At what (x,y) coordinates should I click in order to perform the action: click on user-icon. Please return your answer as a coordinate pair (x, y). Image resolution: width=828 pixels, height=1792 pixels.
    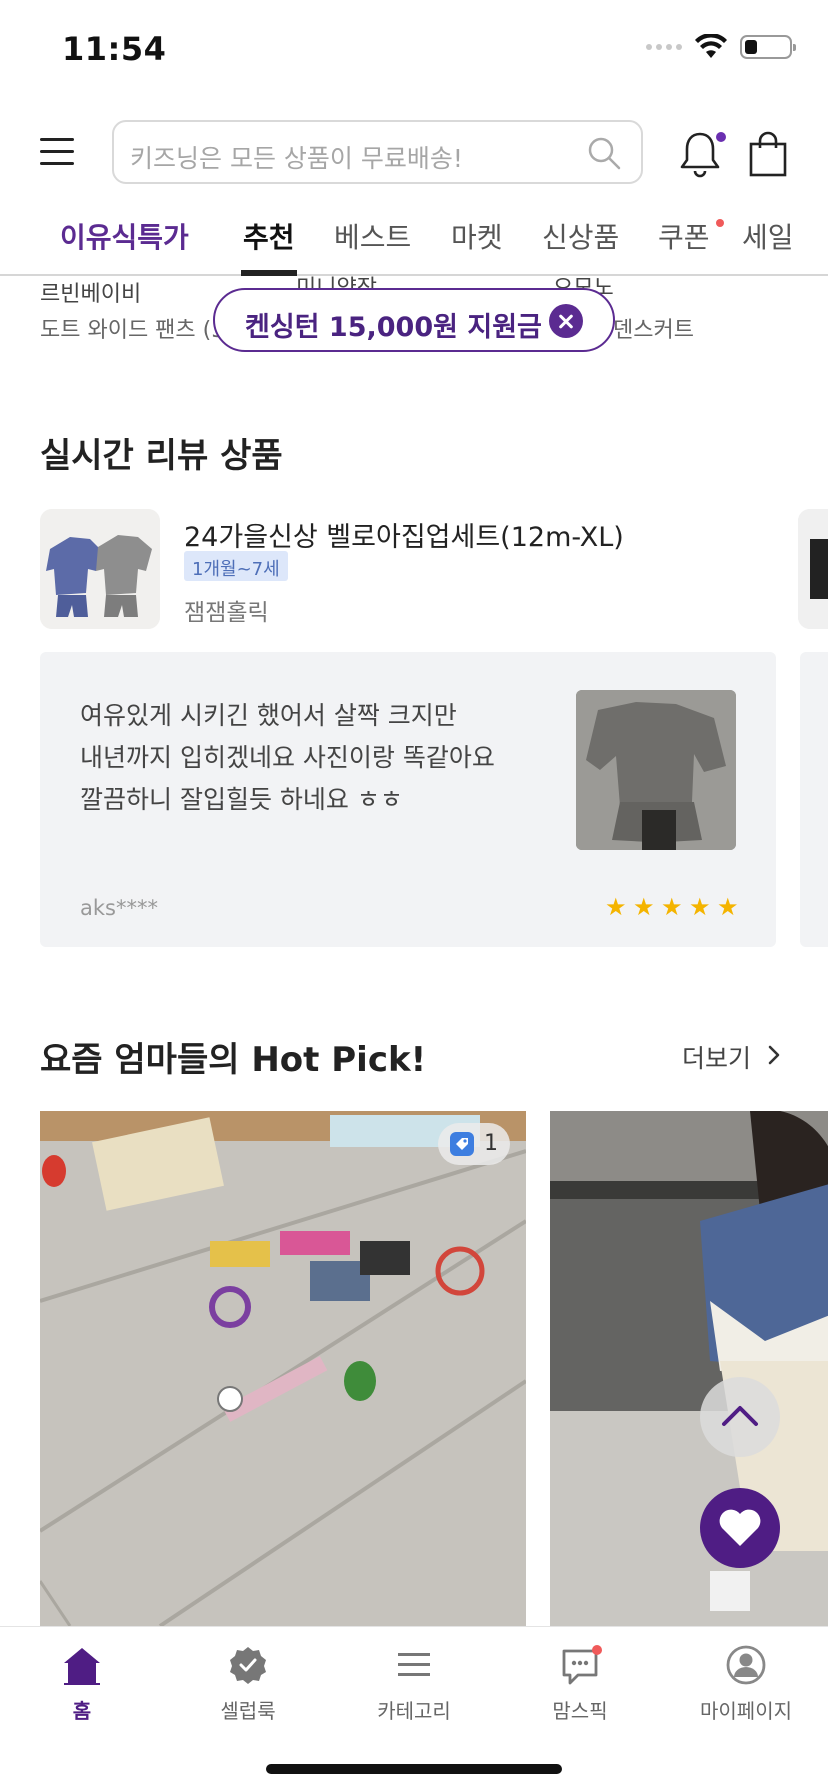
    Looking at the image, I should click on (746, 1665).